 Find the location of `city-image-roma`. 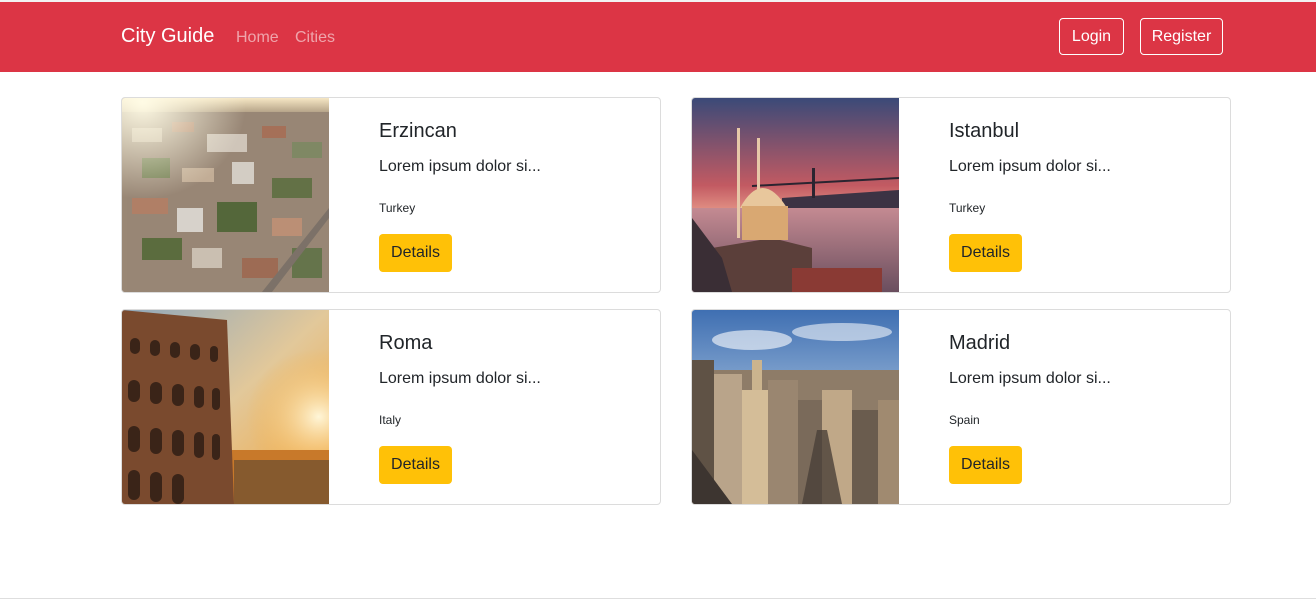

city-image-roma is located at coordinates (225, 407).